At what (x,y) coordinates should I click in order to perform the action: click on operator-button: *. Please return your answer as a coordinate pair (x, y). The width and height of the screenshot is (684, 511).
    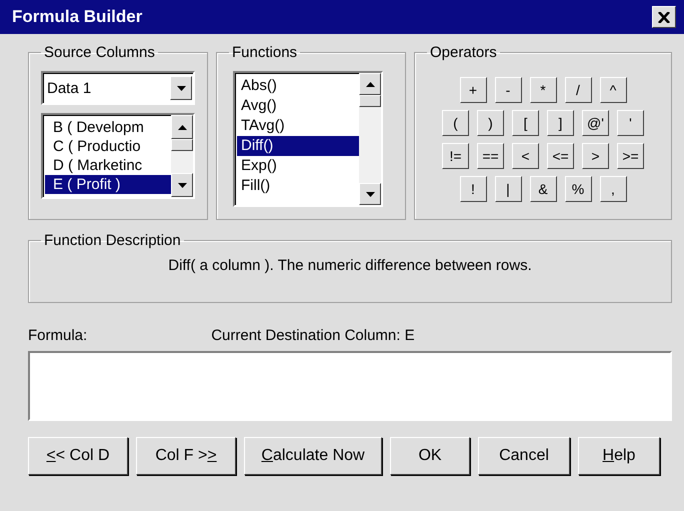
    Looking at the image, I should click on (543, 90).